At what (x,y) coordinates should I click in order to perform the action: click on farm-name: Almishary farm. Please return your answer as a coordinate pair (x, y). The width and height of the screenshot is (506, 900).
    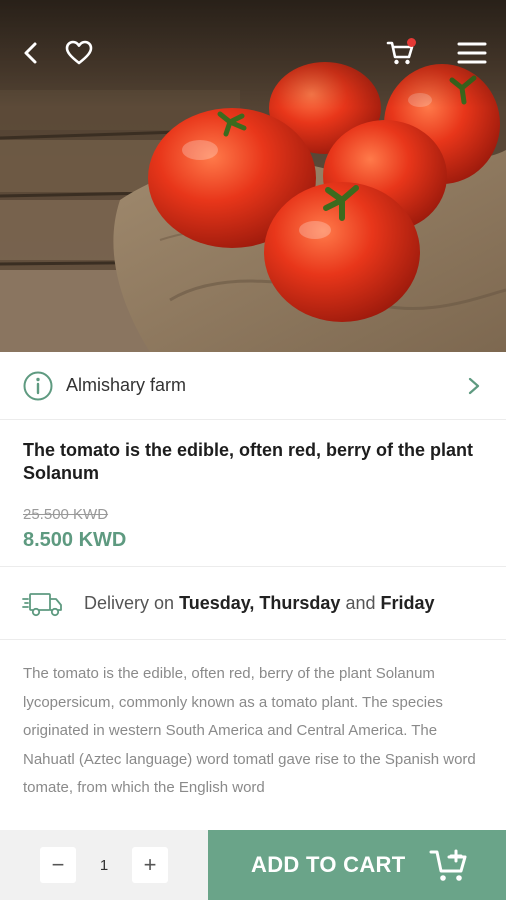
    Looking at the image, I should click on (126, 385).